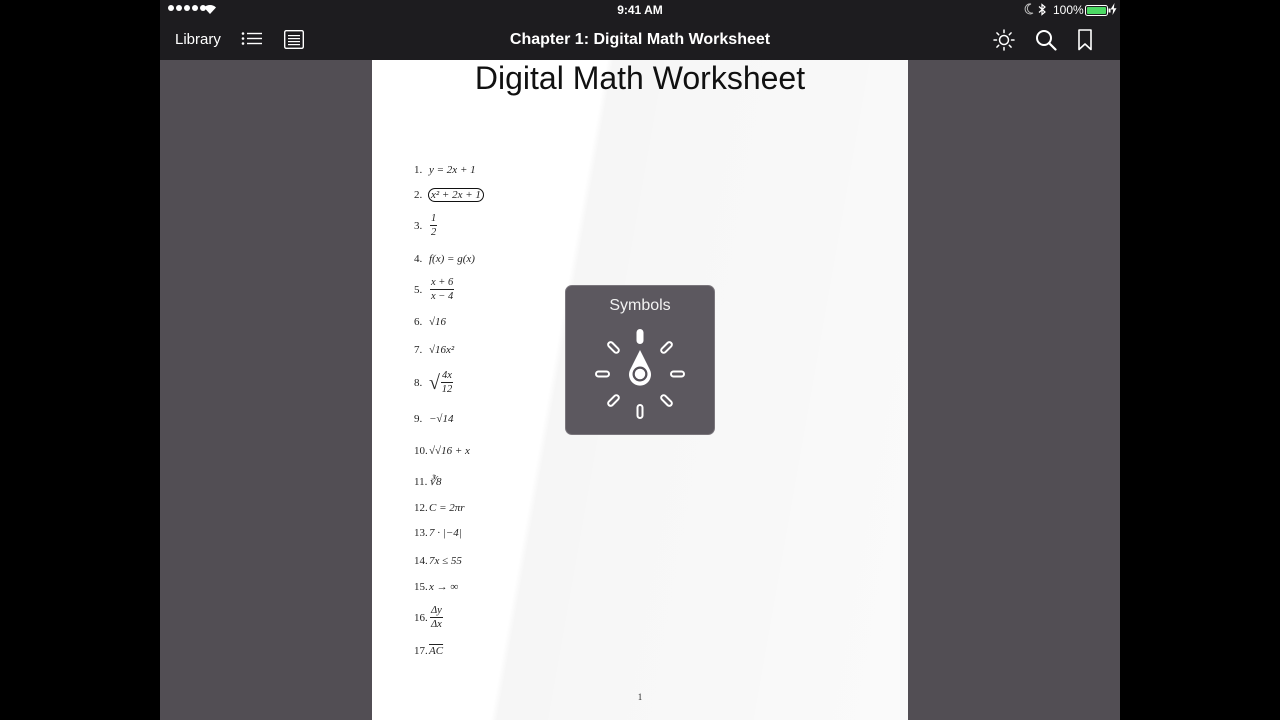  I want to click on list-item: 9. −√14, so click(433, 419).